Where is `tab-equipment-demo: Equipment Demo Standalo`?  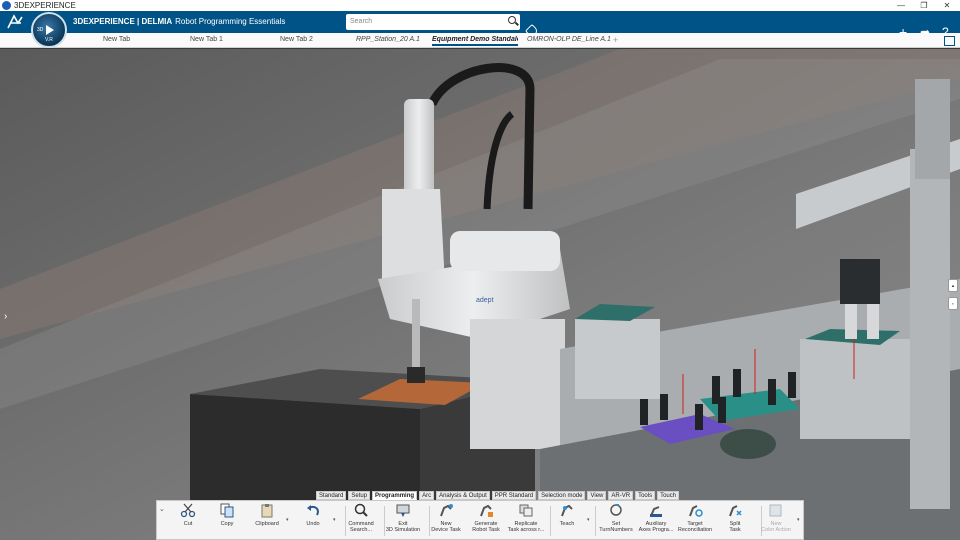 tab-equipment-demo: Equipment Demo Standalo is located at coordinates (475, 41).